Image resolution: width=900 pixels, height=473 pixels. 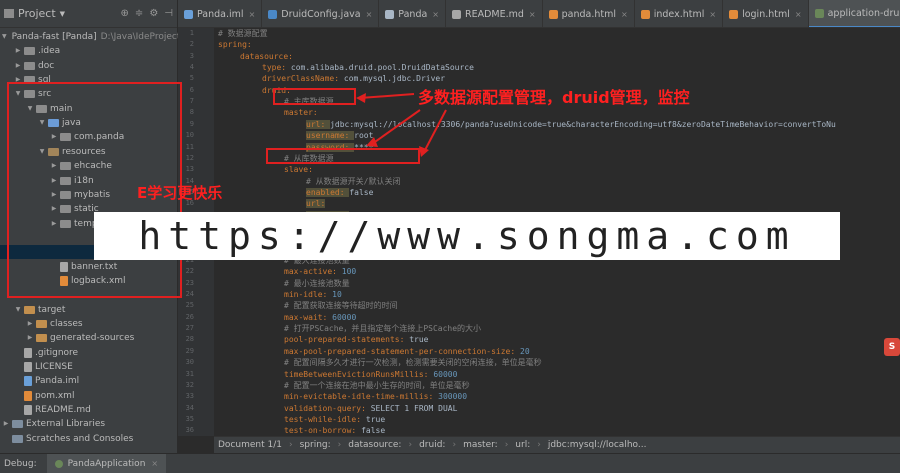 I want to click on code-token: com.mysql.jdbc.Driver, so click(x=394, y=79).